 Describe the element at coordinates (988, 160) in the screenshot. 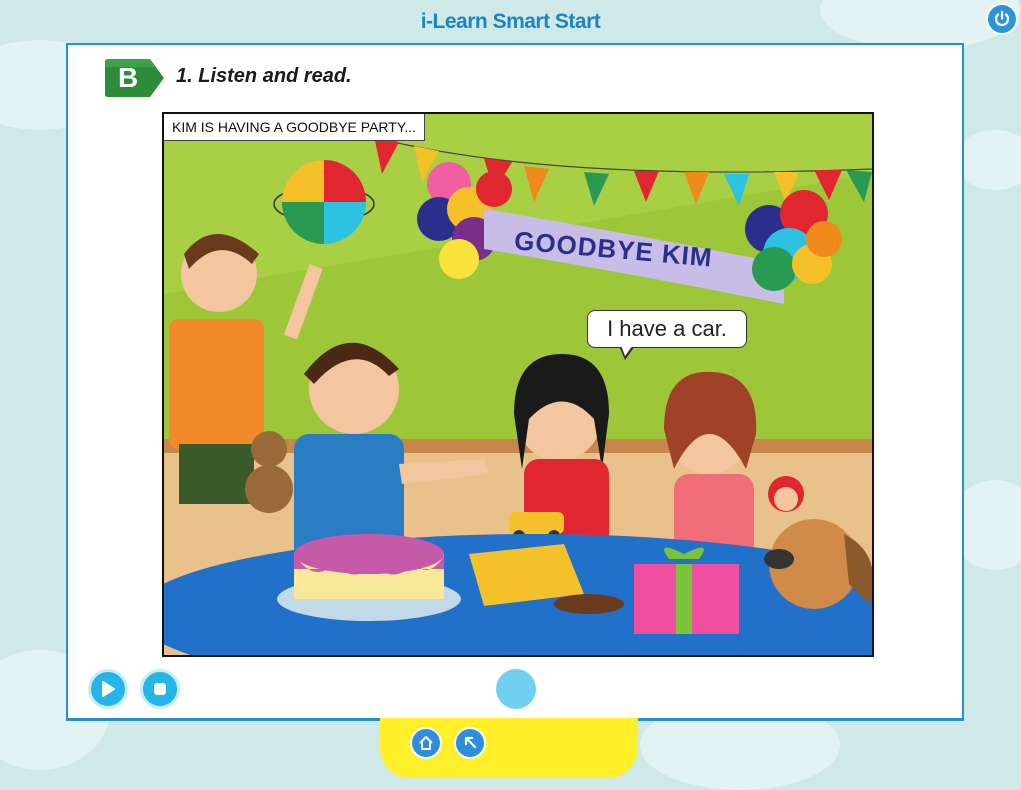

I see `background-cloud` at that location.